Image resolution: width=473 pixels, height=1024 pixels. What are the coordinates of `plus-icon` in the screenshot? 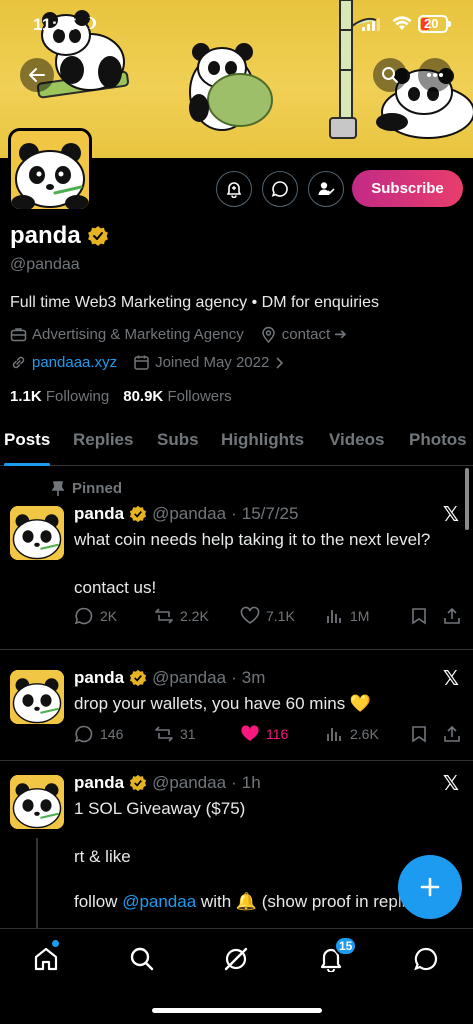 It's located at (430, 887).